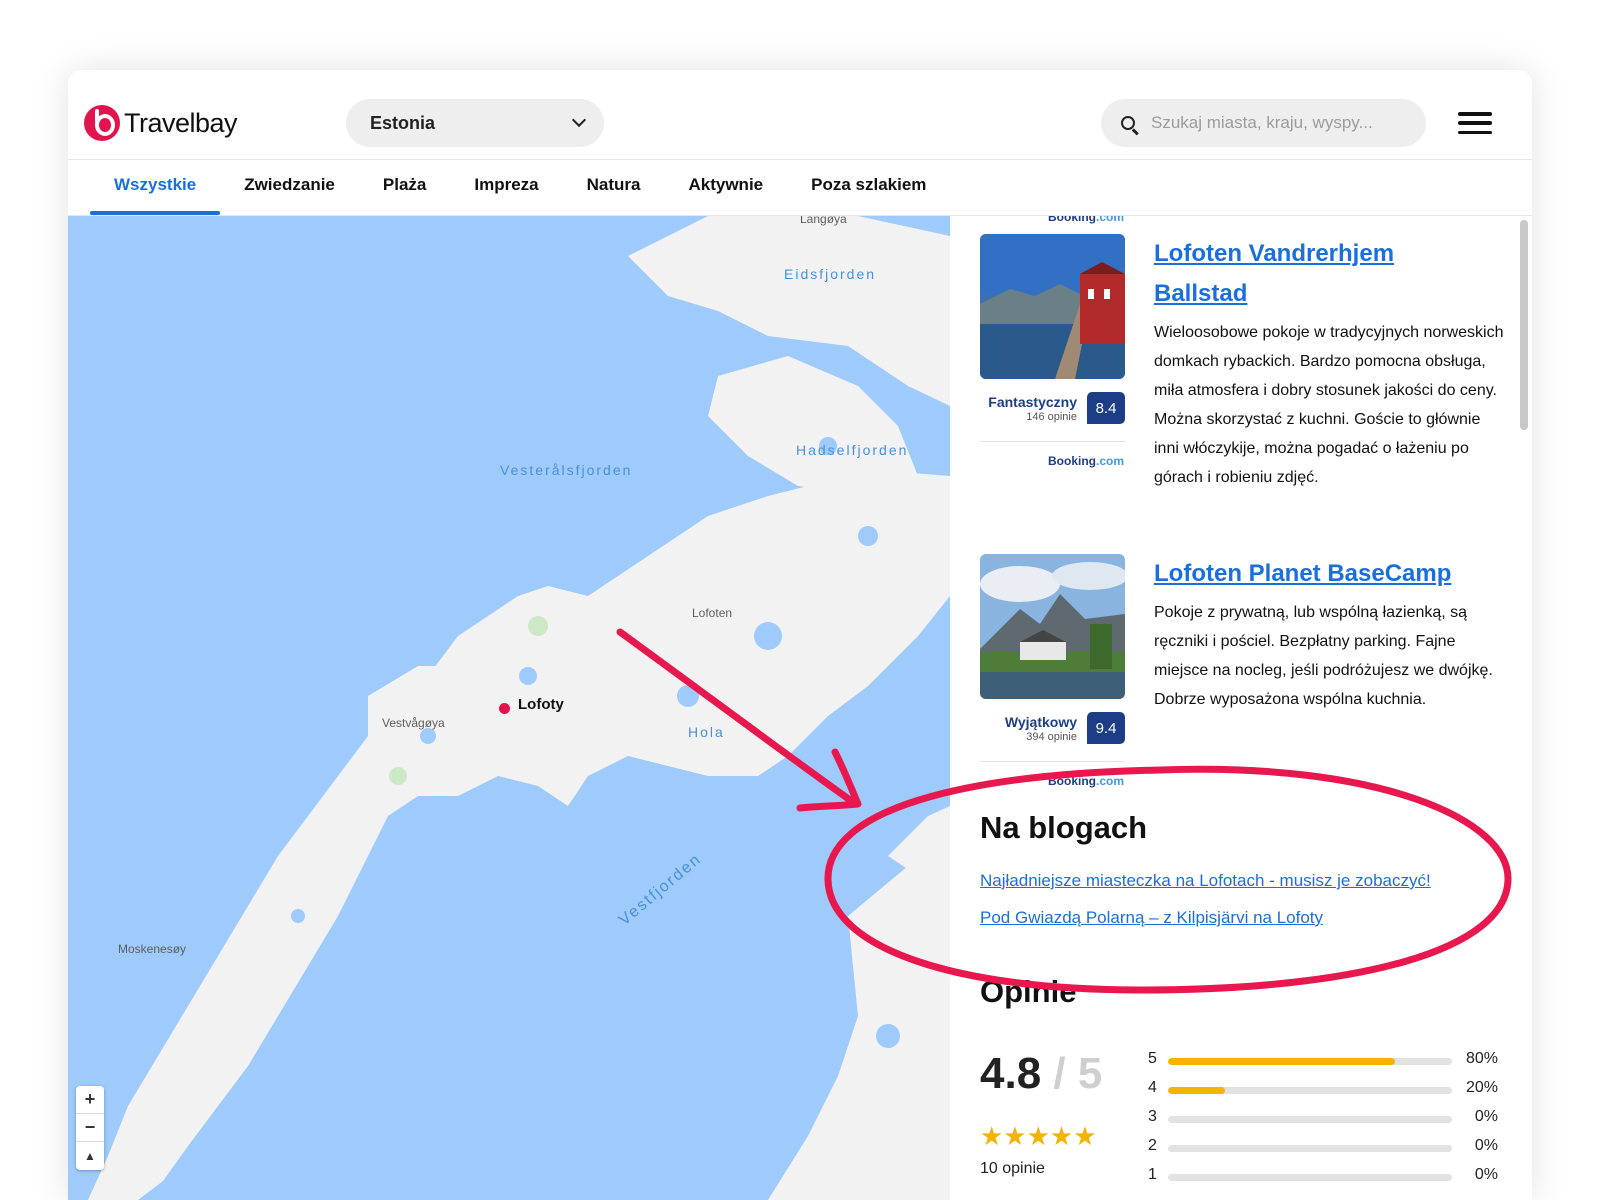 Image resolution: width=1600 pixels, height=1200 pixels. What do you see at coordinates (403, 122) in the screenshot?
I see `country-select-value: Estonia` at bounding box center [403, 122].